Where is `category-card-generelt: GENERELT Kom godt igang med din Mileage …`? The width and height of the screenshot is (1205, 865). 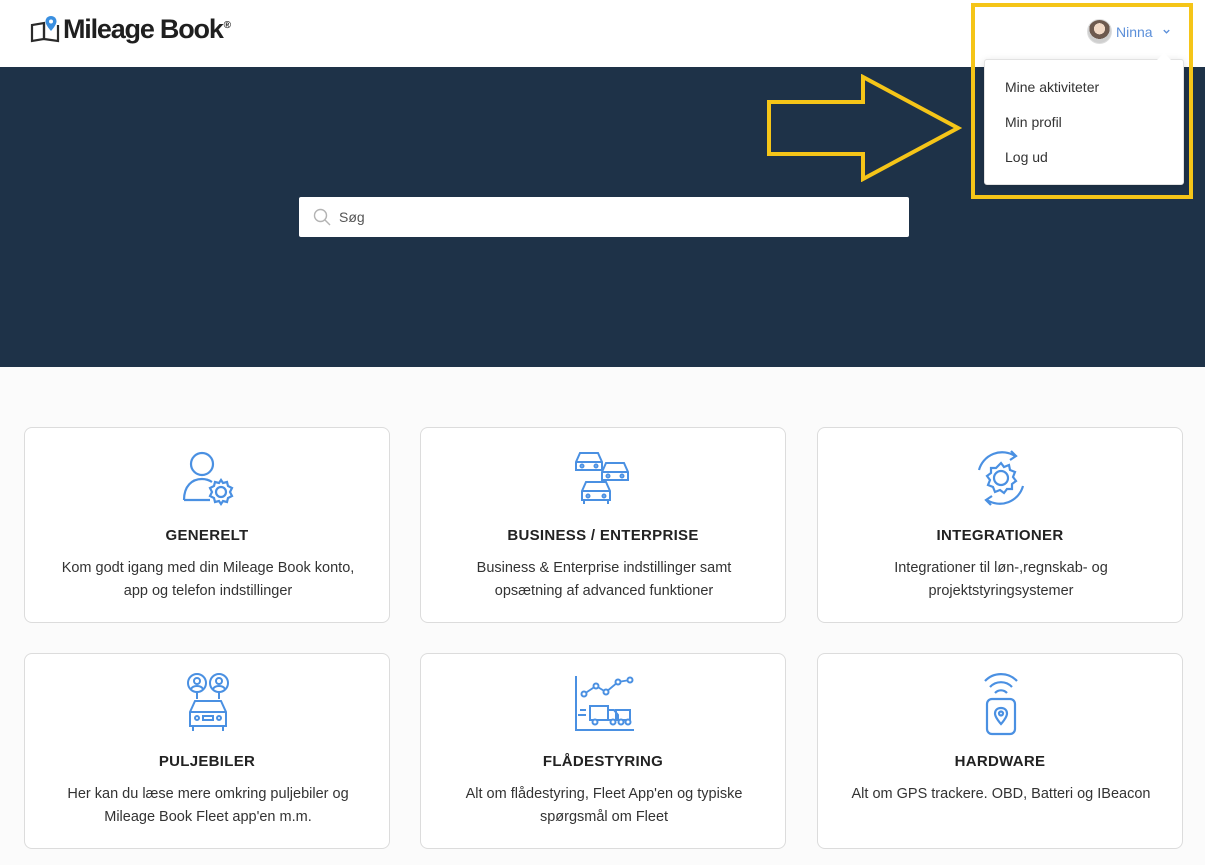
category-card-generelt: GENERELT Kom godt igang med din Mileage … is located at coordinates (207, 525).